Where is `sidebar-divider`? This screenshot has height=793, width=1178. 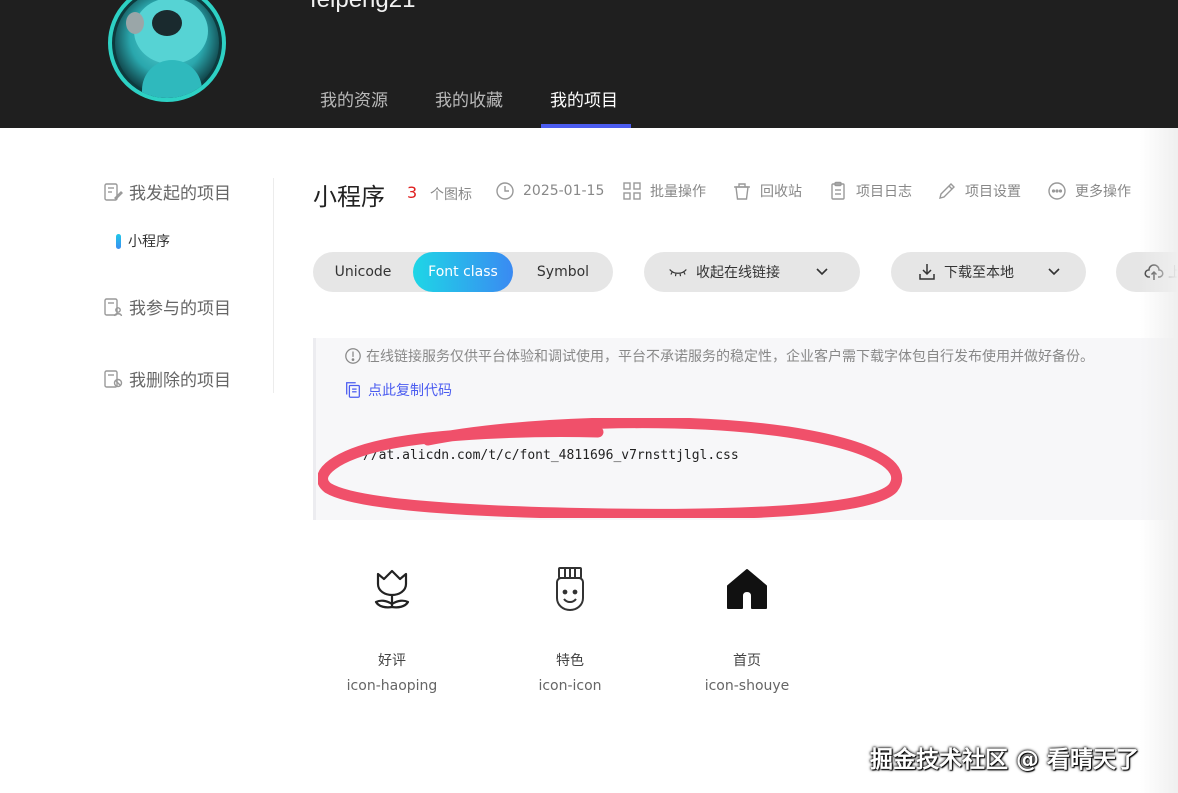 sidebar-divider is located at coordinates (273, 285).